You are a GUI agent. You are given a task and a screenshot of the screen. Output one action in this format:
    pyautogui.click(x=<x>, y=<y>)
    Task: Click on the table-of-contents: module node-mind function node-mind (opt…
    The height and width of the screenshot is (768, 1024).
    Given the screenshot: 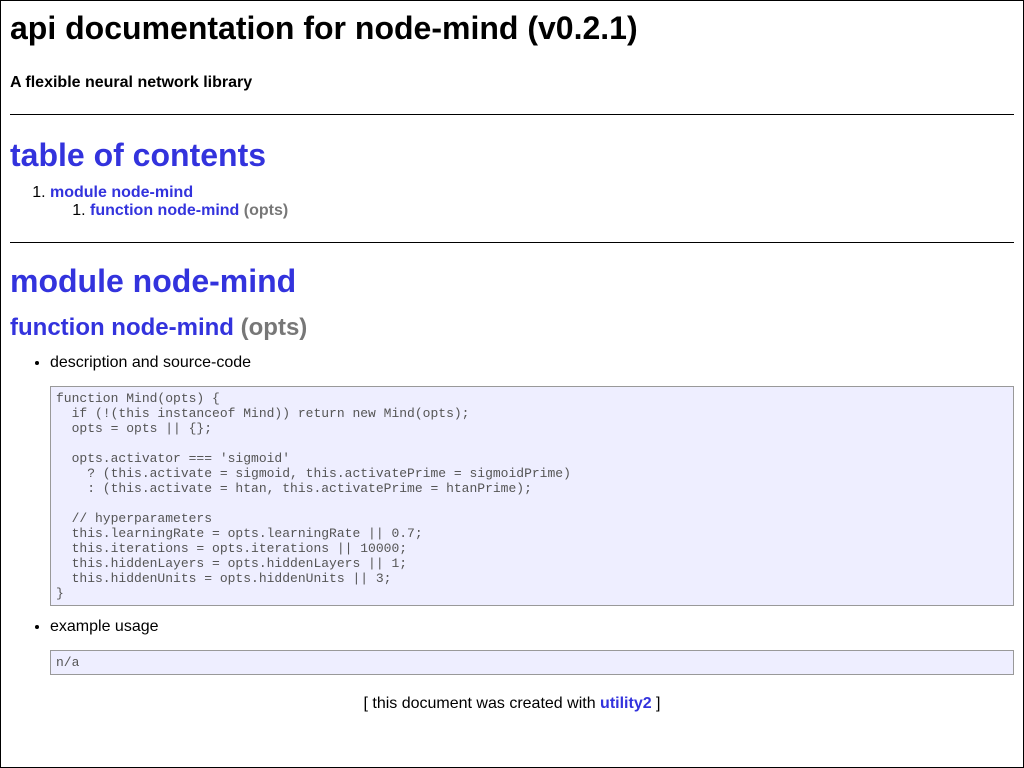 What is the action you would take?
    pyautogui.click(x=512, y=202)
    